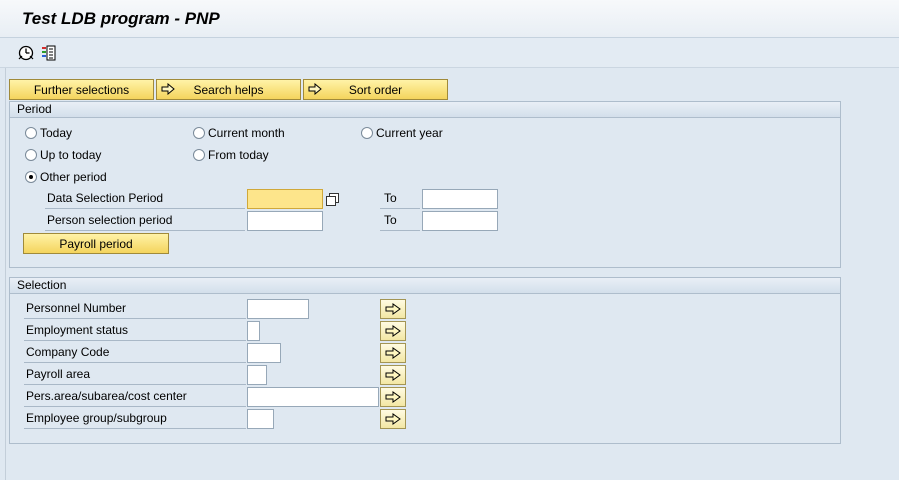 This screenshot has width=899, height=480. What do you see at coordinates (332, 199) in the screenshot?
I see `calendar-help-icon` at bounding box center [332, 199].